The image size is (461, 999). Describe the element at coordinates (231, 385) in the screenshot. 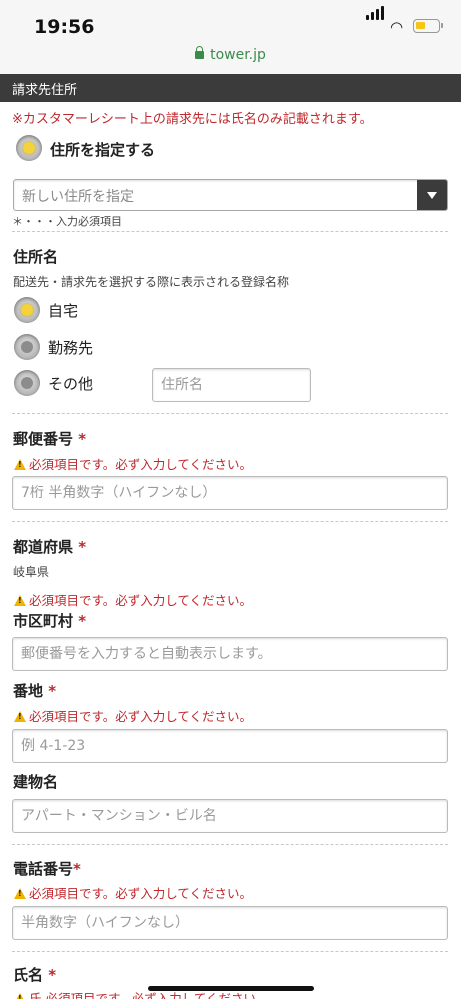

I see `address-name-input` at that location.